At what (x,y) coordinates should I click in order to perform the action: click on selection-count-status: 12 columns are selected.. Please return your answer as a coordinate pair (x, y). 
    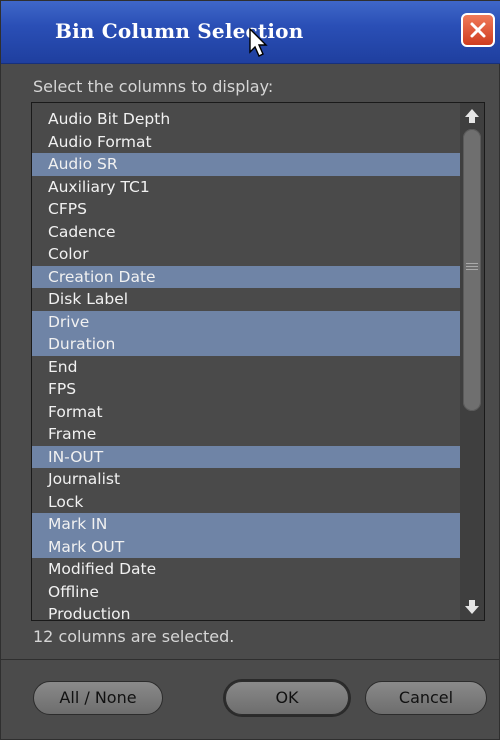
    Looking at the image, I should click on (134, 636).